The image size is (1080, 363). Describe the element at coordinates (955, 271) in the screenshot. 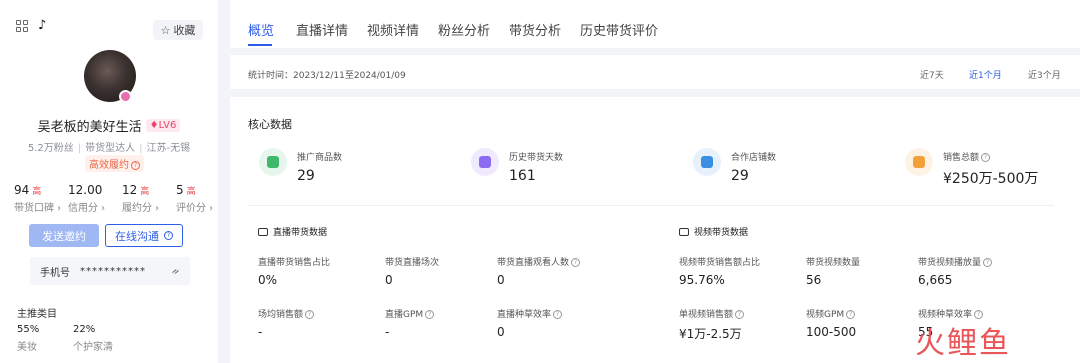

I see `metric: 带货视频播放量? 6,665` at that location.